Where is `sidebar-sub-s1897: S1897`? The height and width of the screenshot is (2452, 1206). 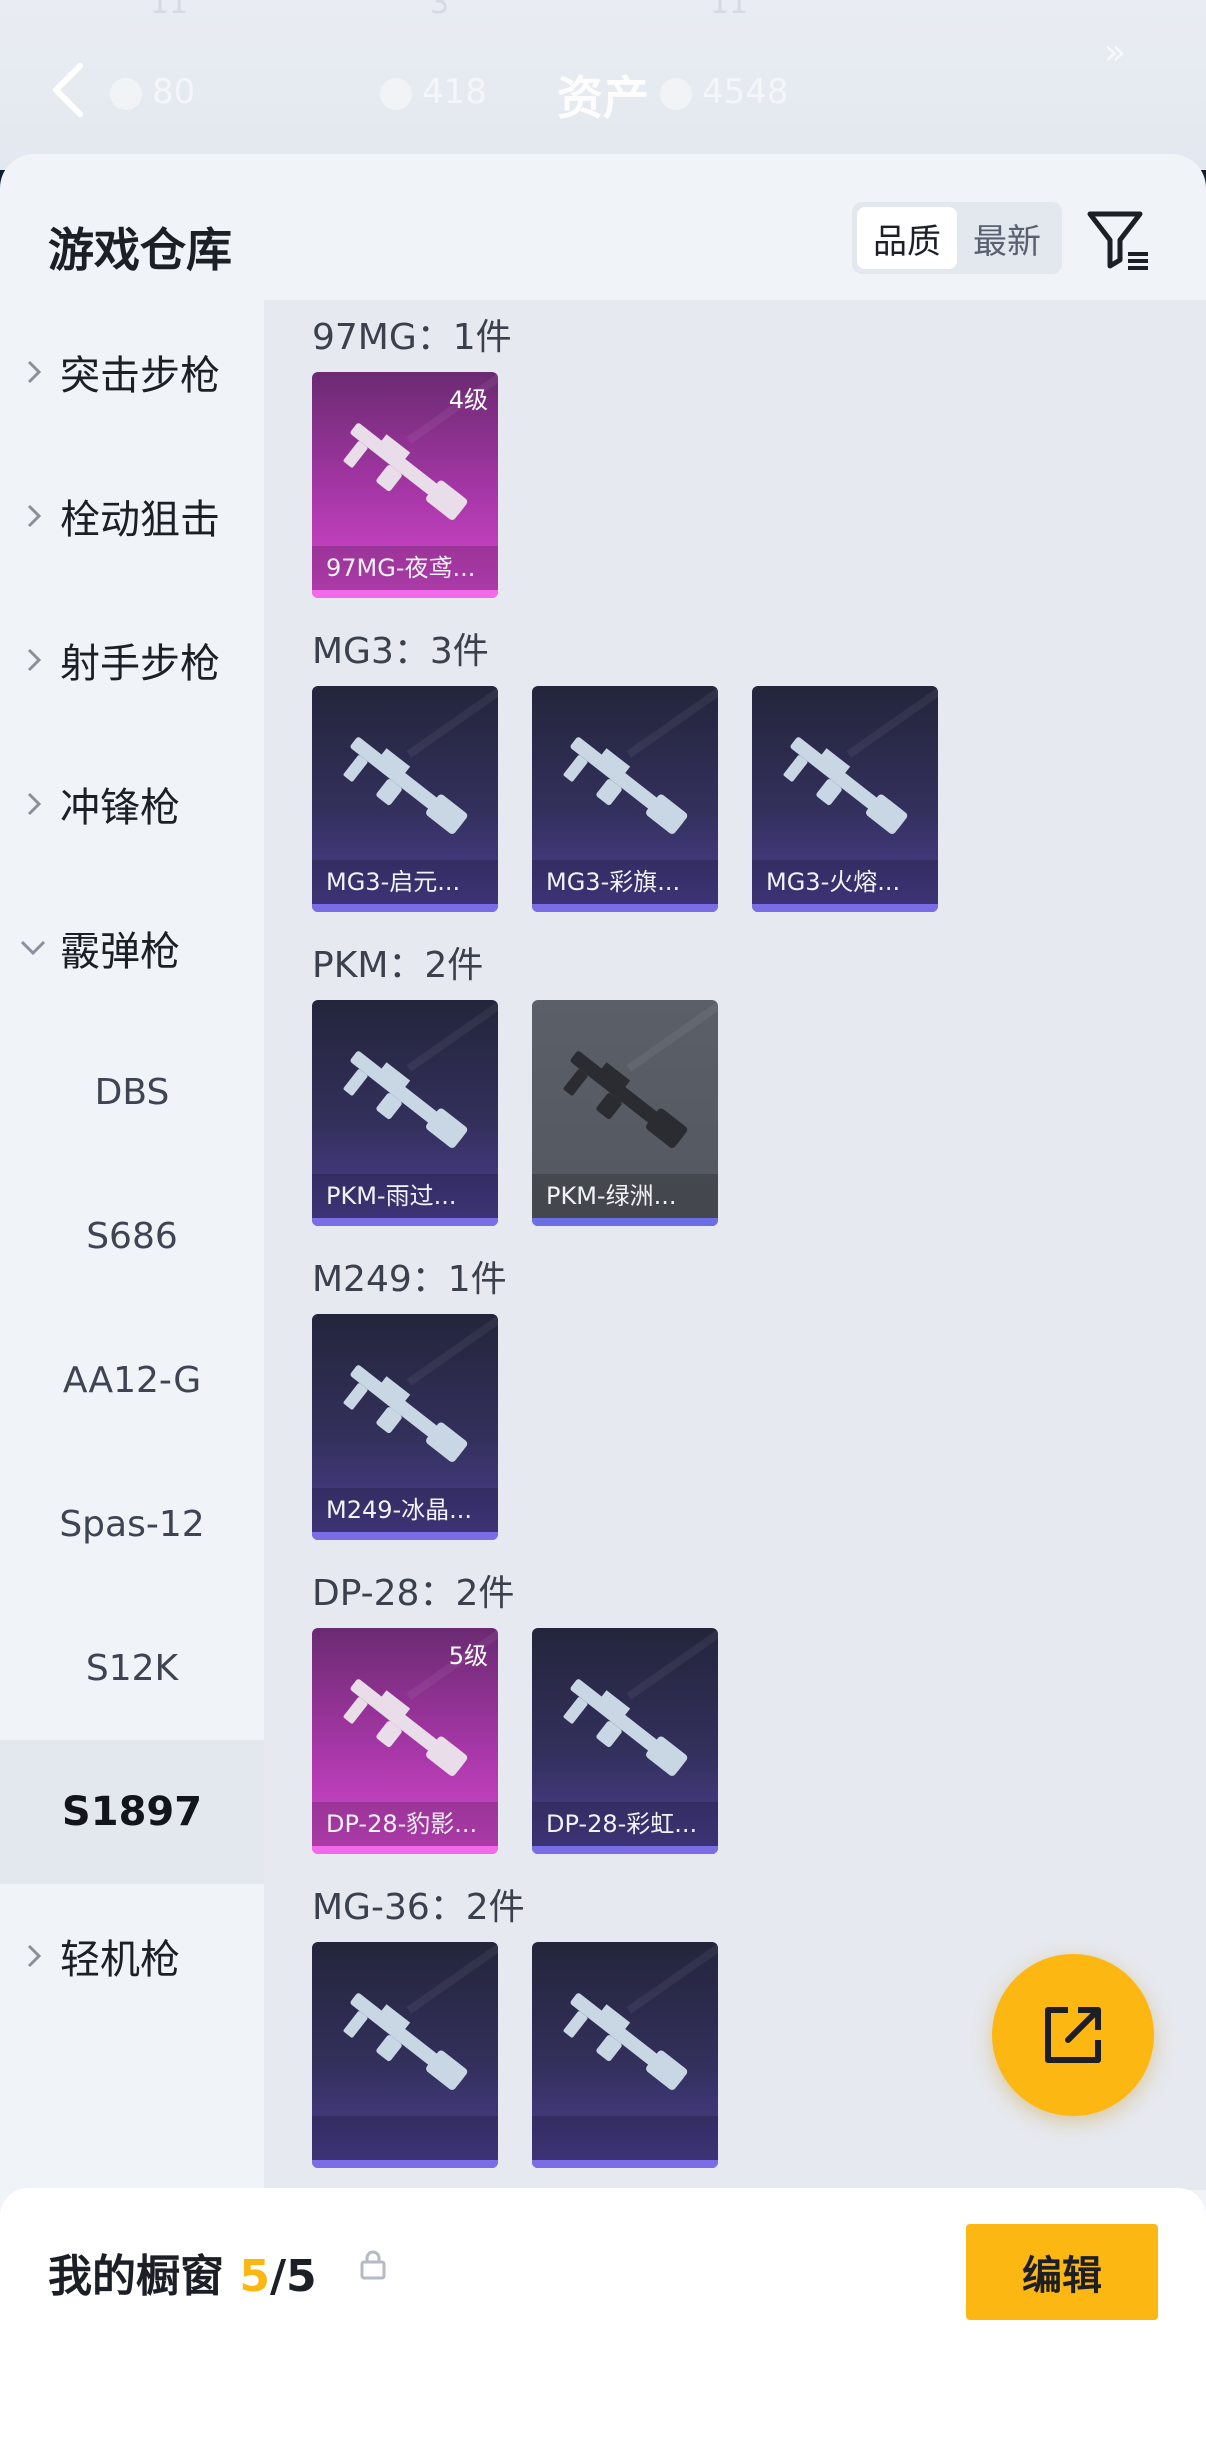
sidebar-sub-s1897: S1897 is located at coordinates (132, 1812).